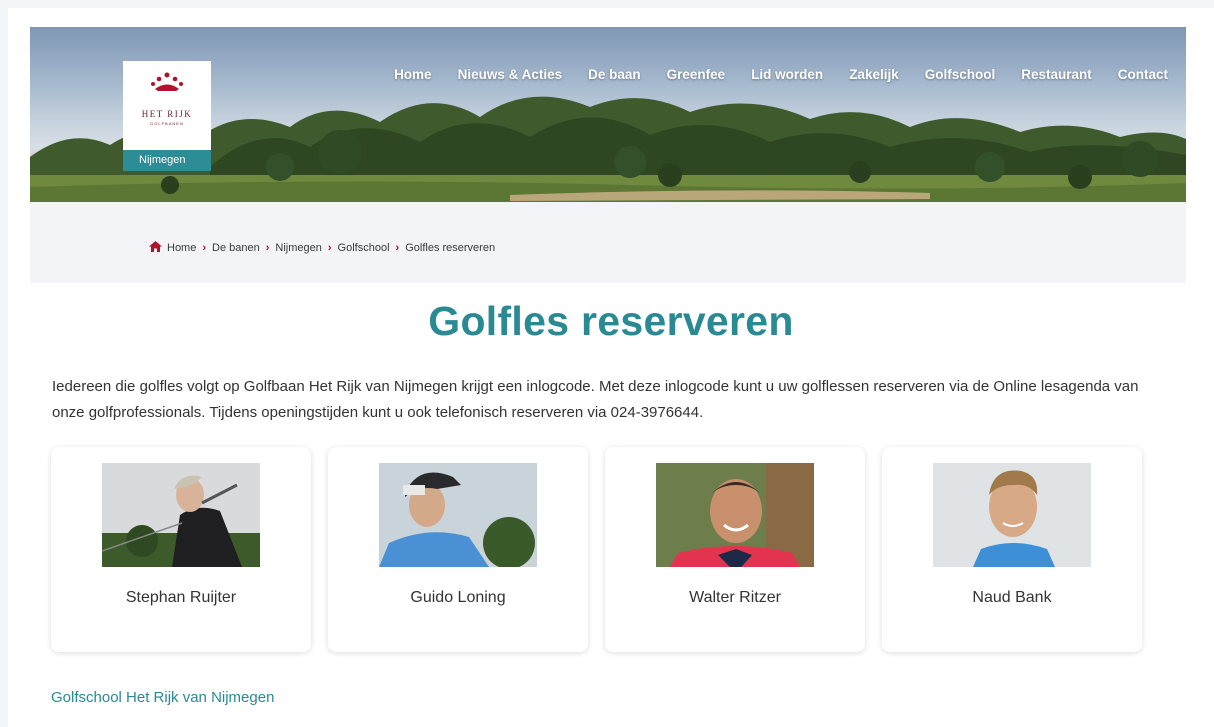 Image resolution: width=1214 pixels, height=727 pixels. I want to click on nav-zakelijk: Zakelijk, so click(874, 74).